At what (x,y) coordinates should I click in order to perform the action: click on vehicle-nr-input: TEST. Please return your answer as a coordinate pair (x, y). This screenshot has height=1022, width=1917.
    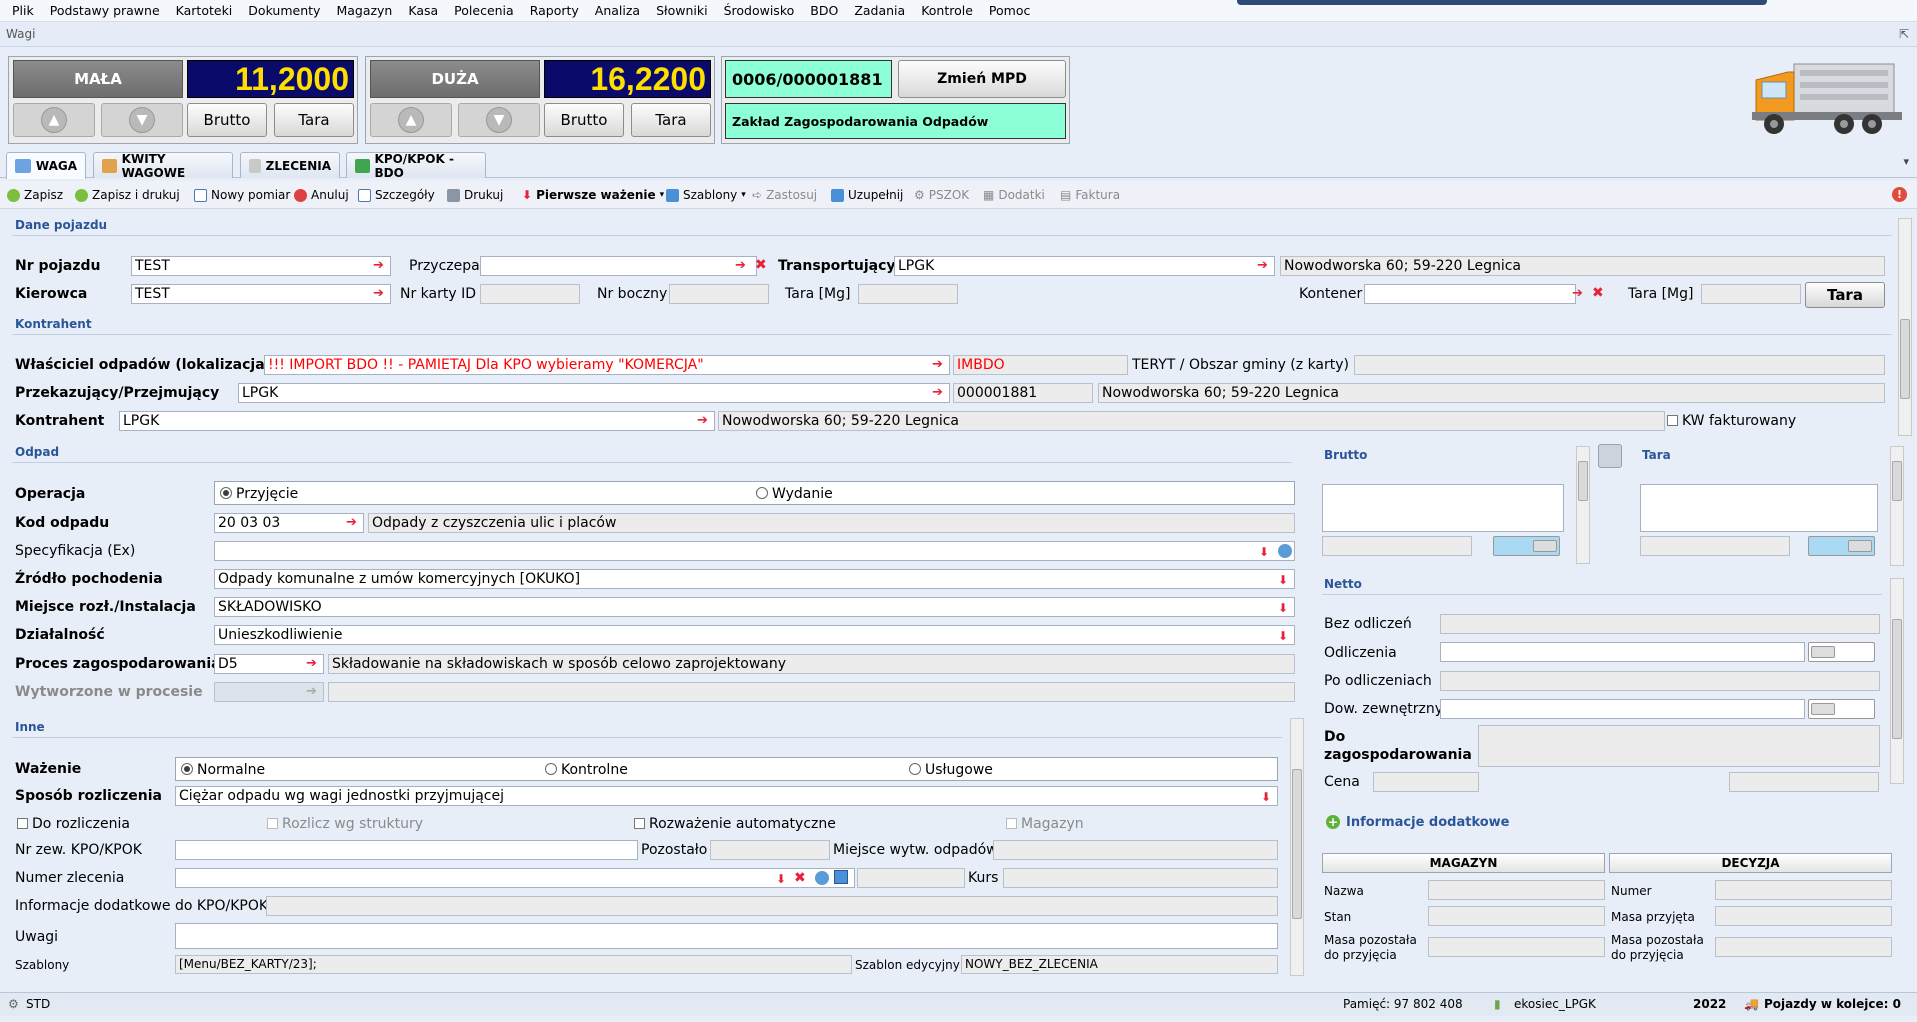
    Looking at the image, I should click on (261, 266).